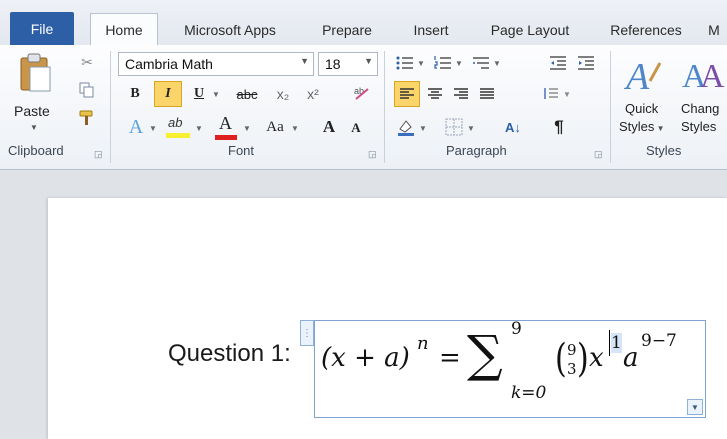  Describe the element at coordinates (313, 94) in the screenshot. I see `superscript-button: x²` at that location.